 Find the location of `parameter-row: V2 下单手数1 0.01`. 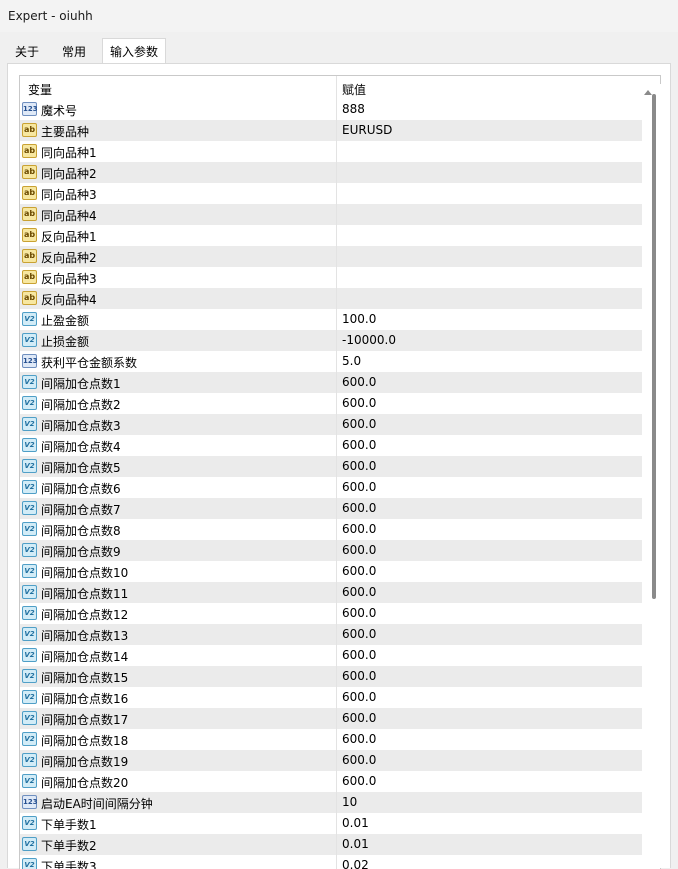

parameter-row: V2 下单手数1 0.01 is located at coordinates (338, 823).